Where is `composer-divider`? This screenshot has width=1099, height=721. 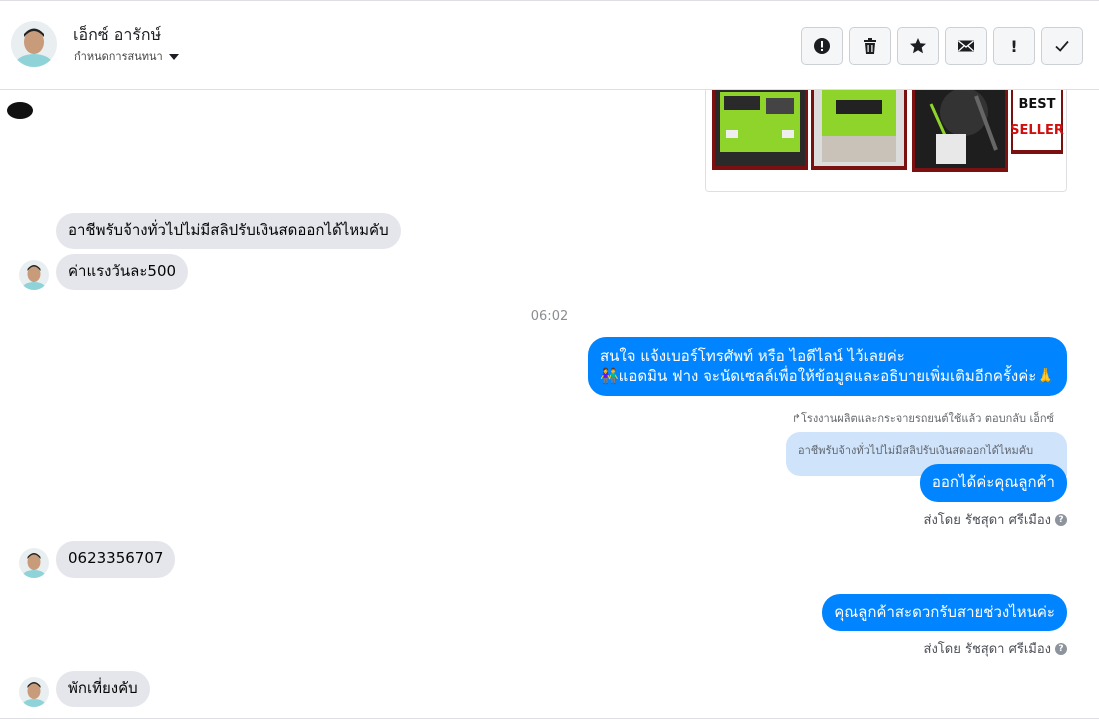 composer-divider is located at coordinates (549, 718).